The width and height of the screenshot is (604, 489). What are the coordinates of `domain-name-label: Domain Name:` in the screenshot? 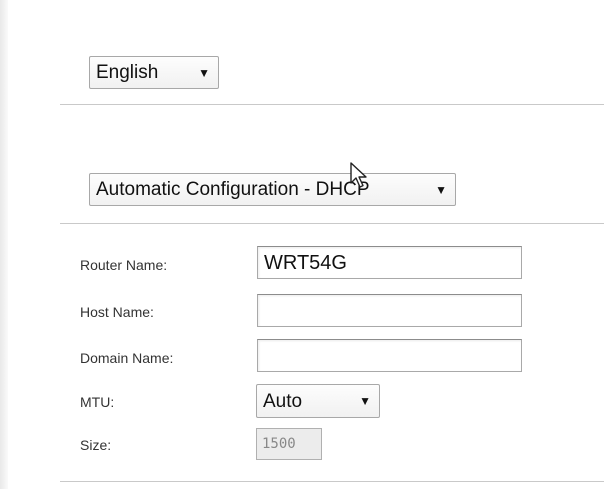 It's located at (127, 358).